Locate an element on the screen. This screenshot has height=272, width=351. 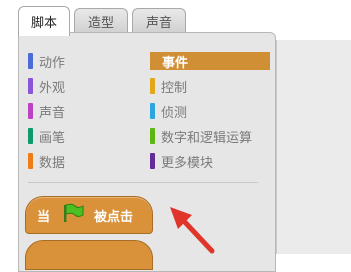
category-sound-swatch is located at coordinates (30, 111).